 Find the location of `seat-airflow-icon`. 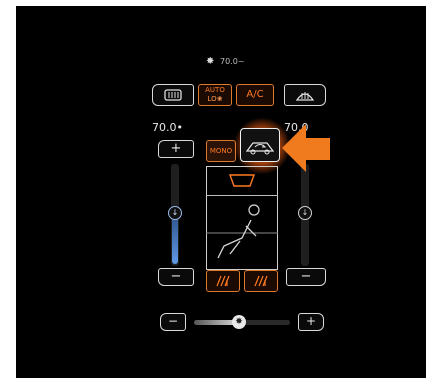

seat-airflow-icon is located at coordinates (242, 231).